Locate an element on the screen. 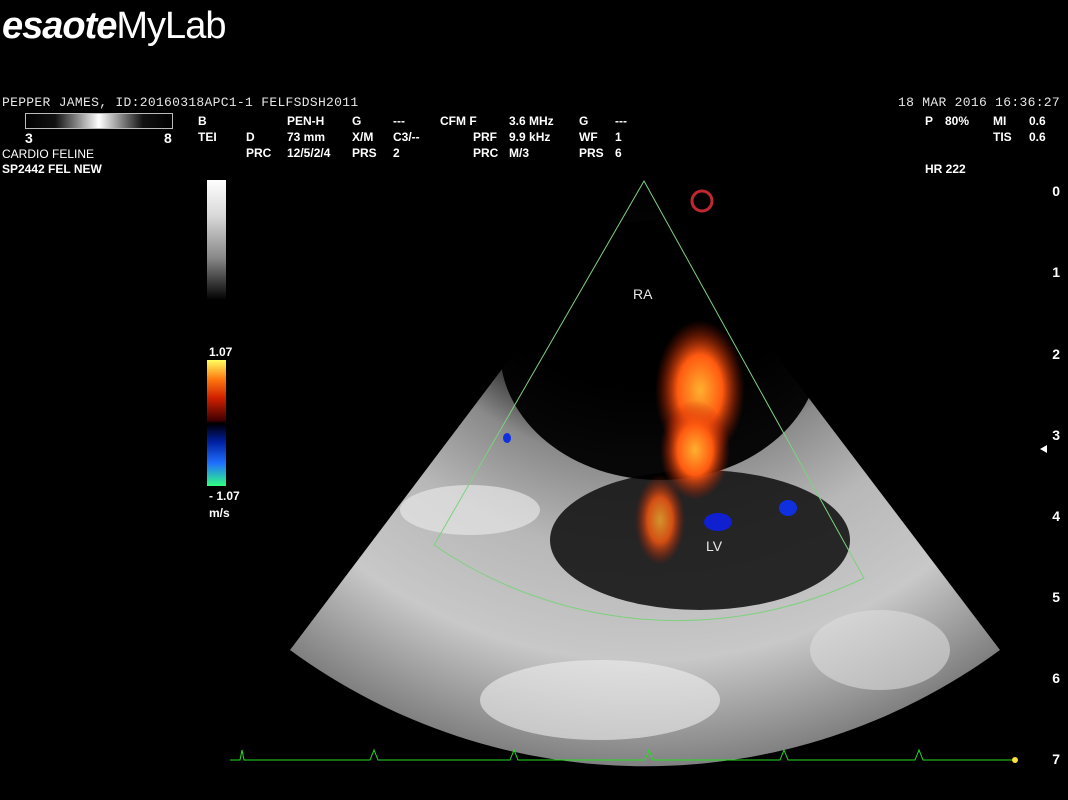 The width and height of the screenshot is (1068, 800). label-lv: LV is located at coordinates (714, 546).